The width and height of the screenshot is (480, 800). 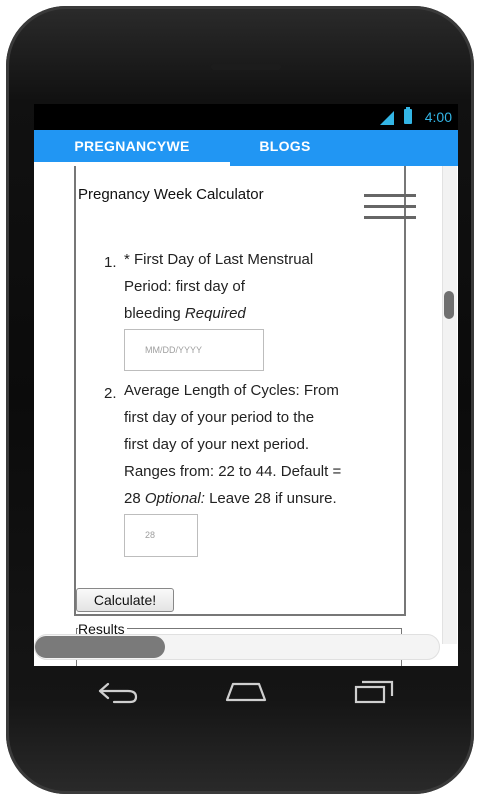 I want to click on home-icon, so click(x=246, y=691).